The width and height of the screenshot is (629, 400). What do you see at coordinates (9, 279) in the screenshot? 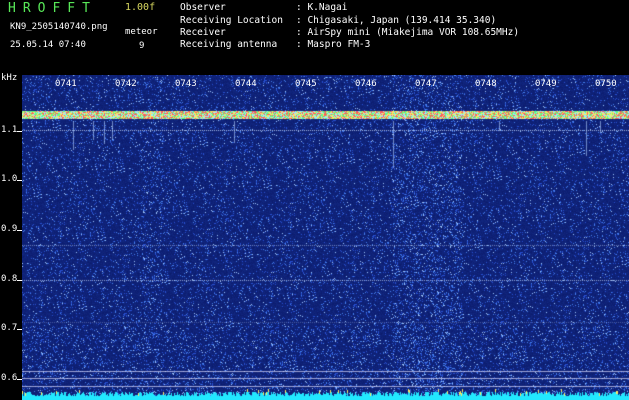
I see `y-tick-label: 0.8` at bounding box center [9, 279].